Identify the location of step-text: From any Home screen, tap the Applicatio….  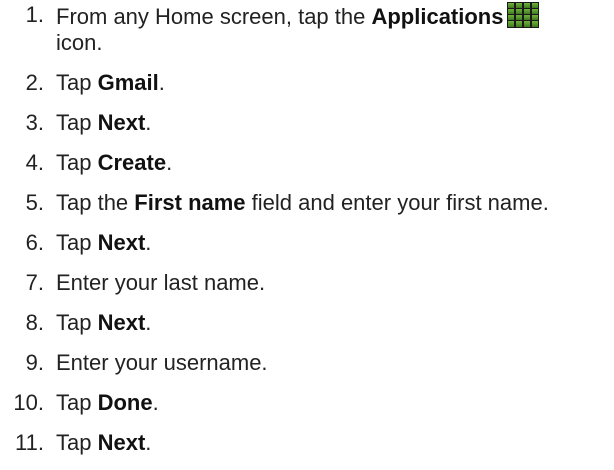
(298, 28).